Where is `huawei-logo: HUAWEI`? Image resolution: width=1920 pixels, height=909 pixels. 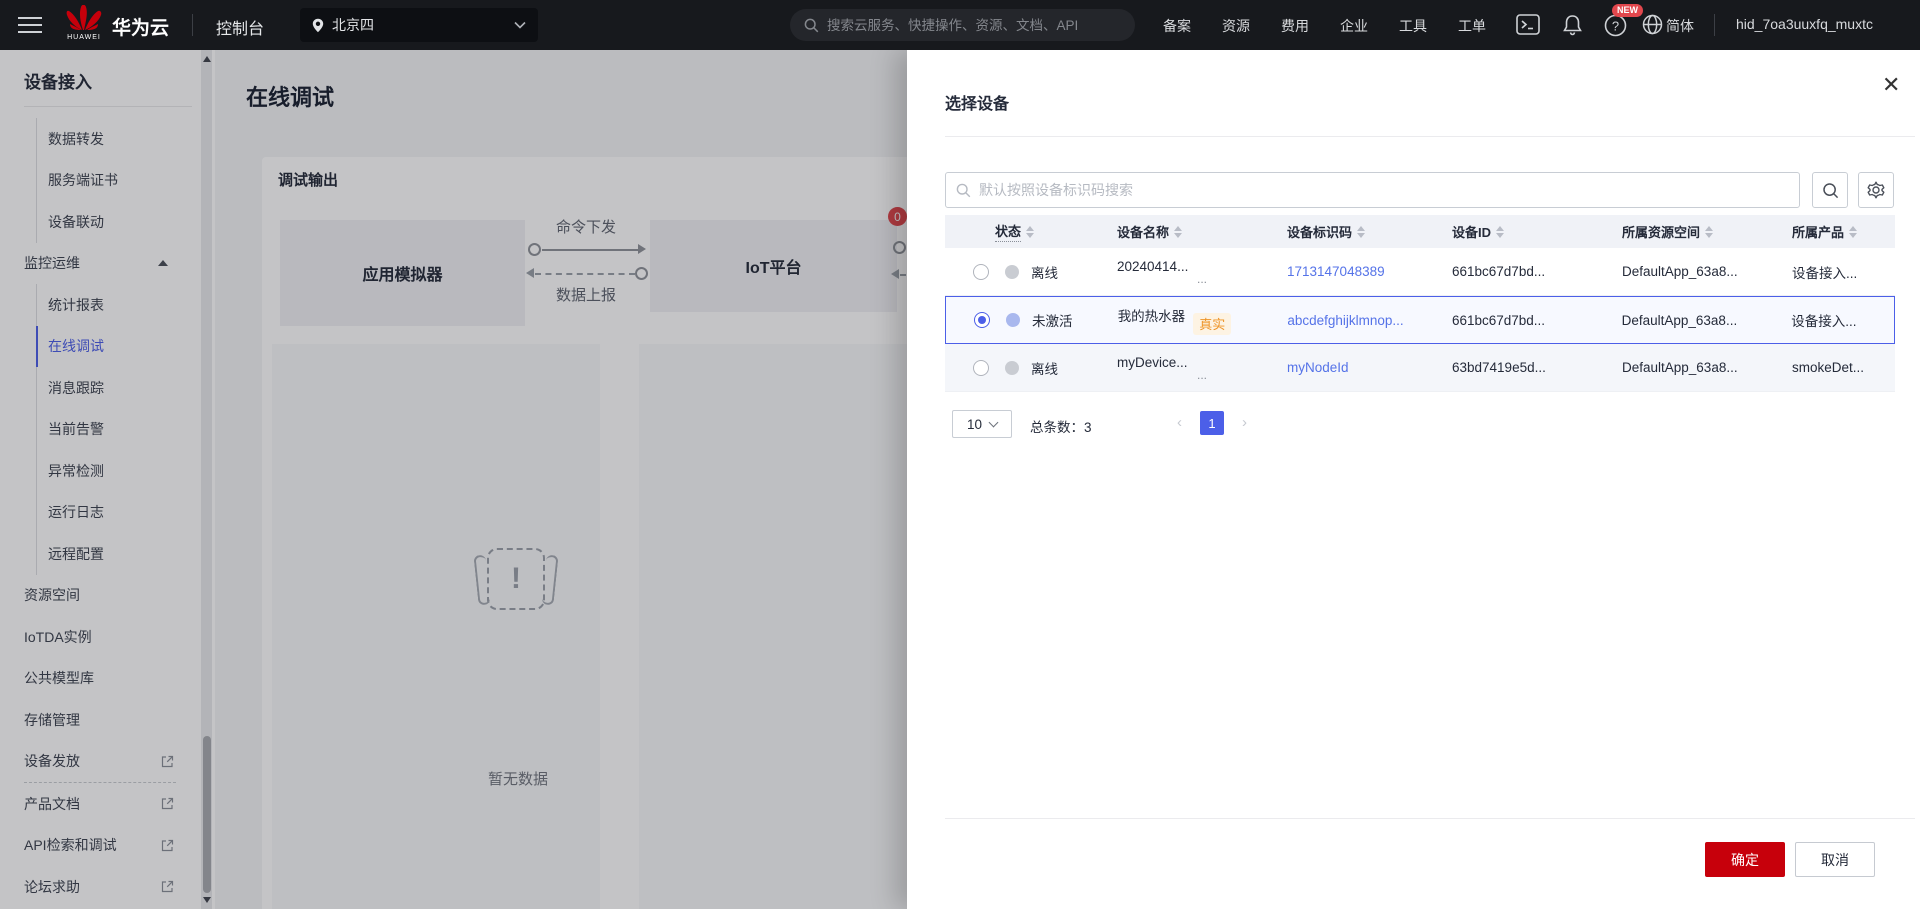
huawei-logo: HUAWEI is located at coordinates (84, 22).